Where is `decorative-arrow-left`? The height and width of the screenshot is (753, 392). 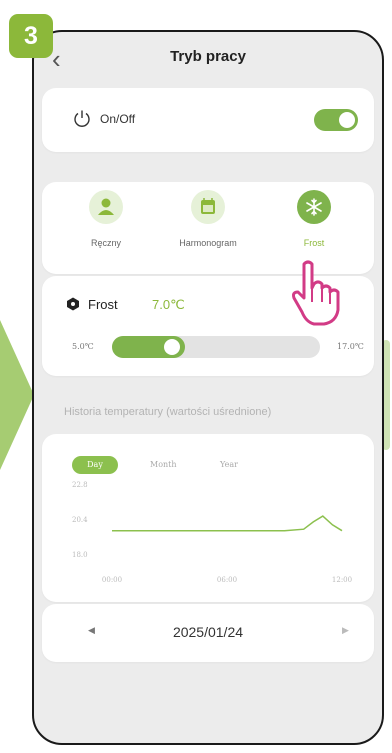 decorative-arrow-left is located at coordinates (17, 395).